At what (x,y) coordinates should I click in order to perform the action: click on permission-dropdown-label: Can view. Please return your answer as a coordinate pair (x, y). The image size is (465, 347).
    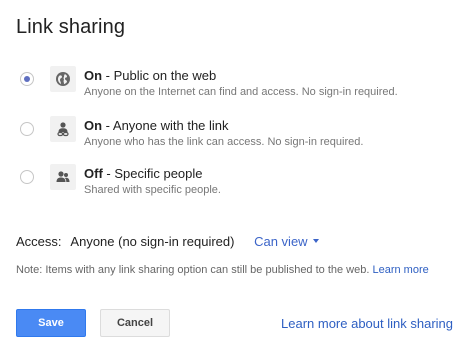
    Looking at the image, I should click on (281, 241).